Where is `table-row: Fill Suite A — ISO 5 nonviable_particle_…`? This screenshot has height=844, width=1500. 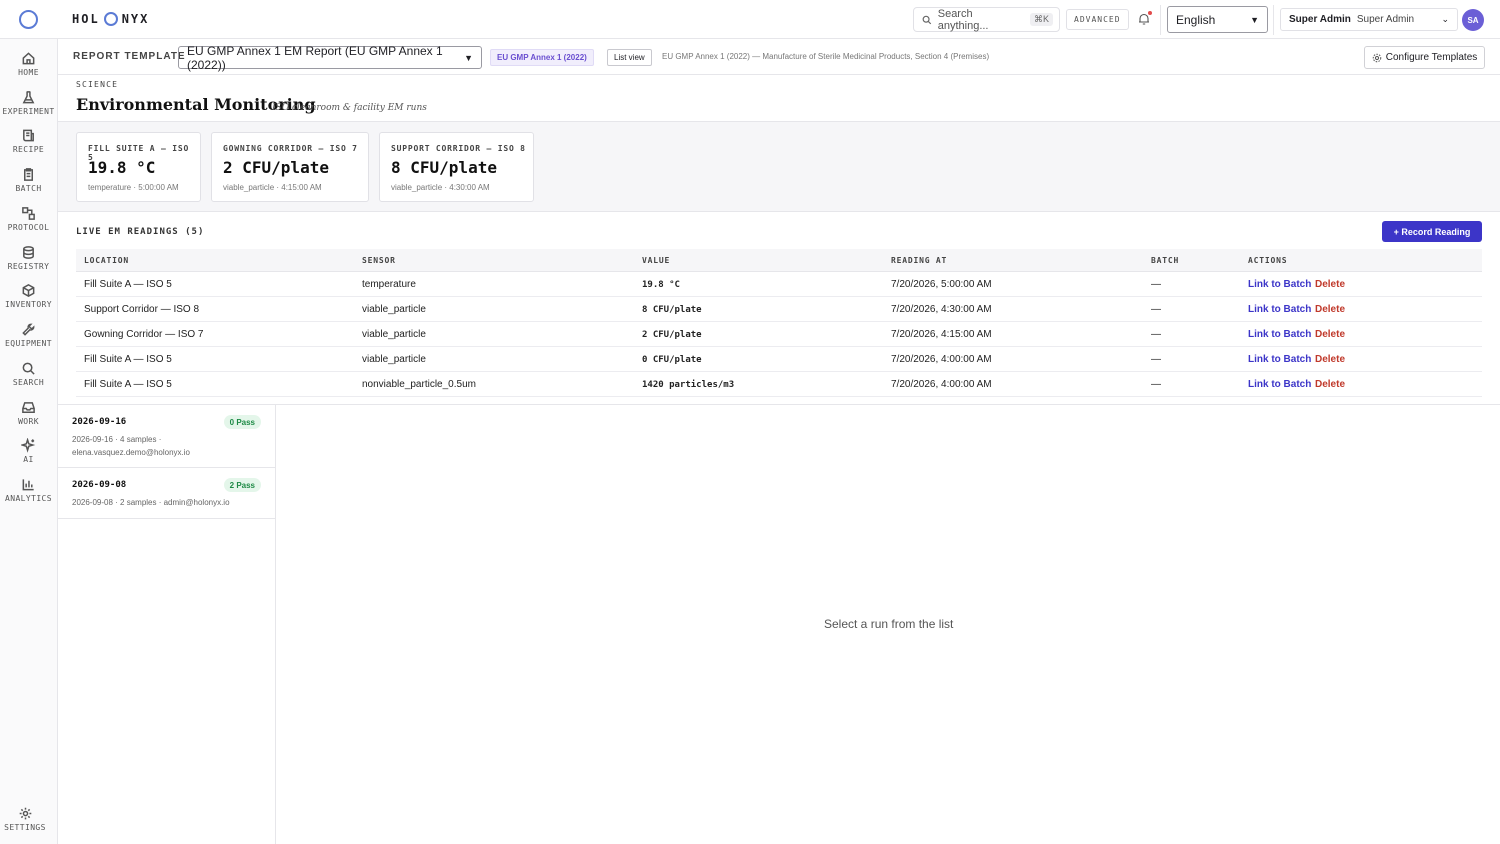 table-row: Fill Suite A — ISO 5 nonviable_particle_… is located at coordinates (779, 384).